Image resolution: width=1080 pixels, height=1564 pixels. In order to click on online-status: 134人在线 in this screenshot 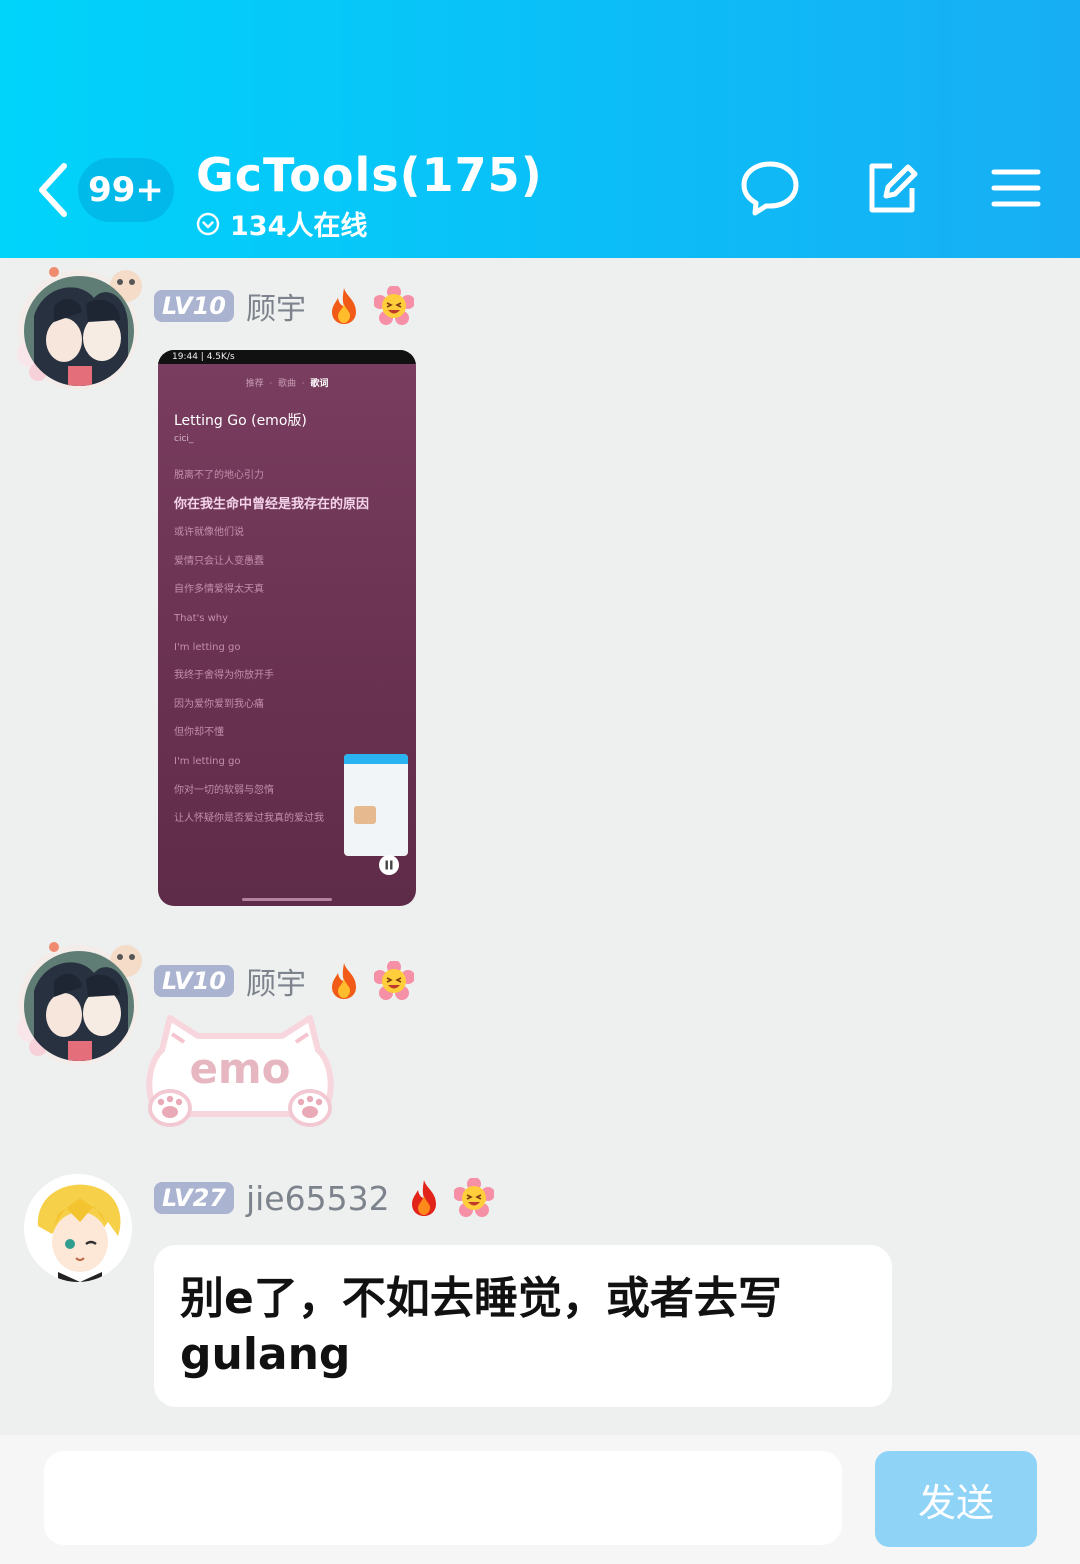, I will do `click(281, 223)`.